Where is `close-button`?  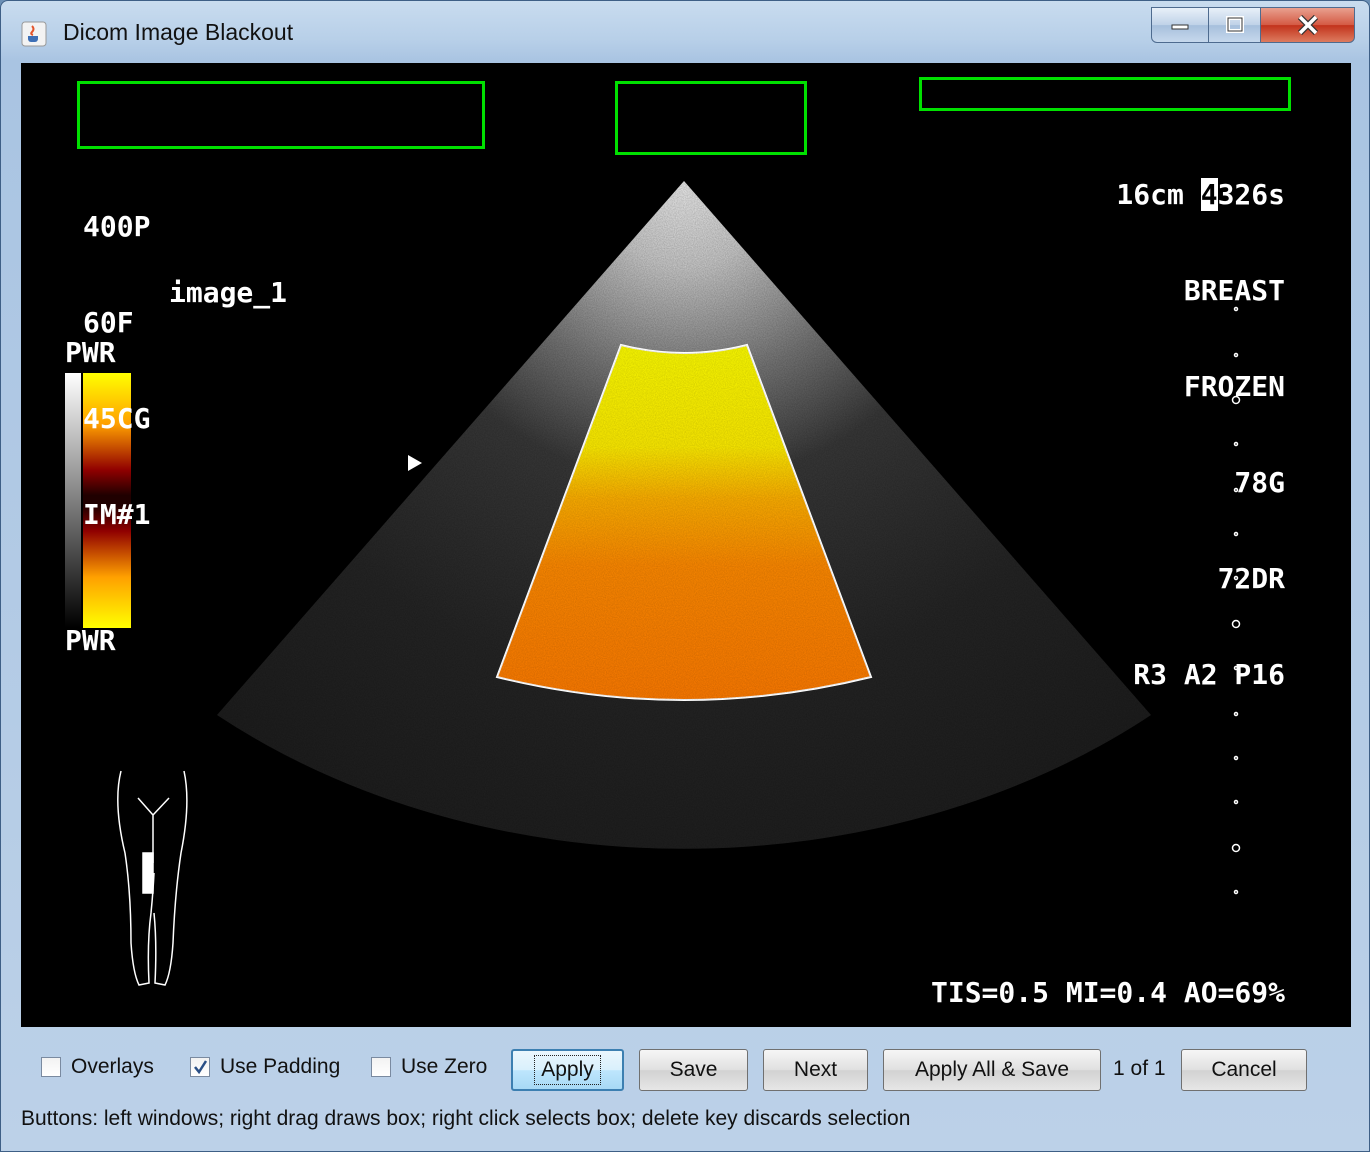 close-button is located at coordinates (1308, 25).